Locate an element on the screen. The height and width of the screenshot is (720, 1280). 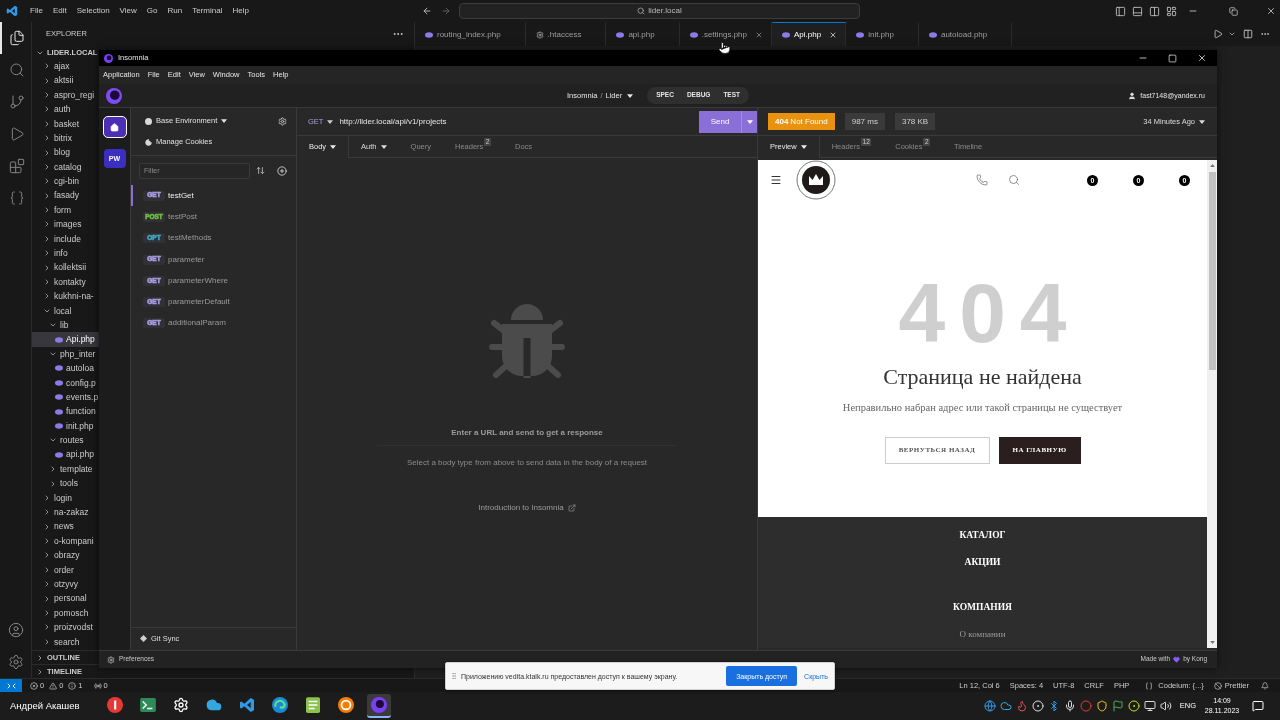
tree-item: form is located at coordinates (65, 210).